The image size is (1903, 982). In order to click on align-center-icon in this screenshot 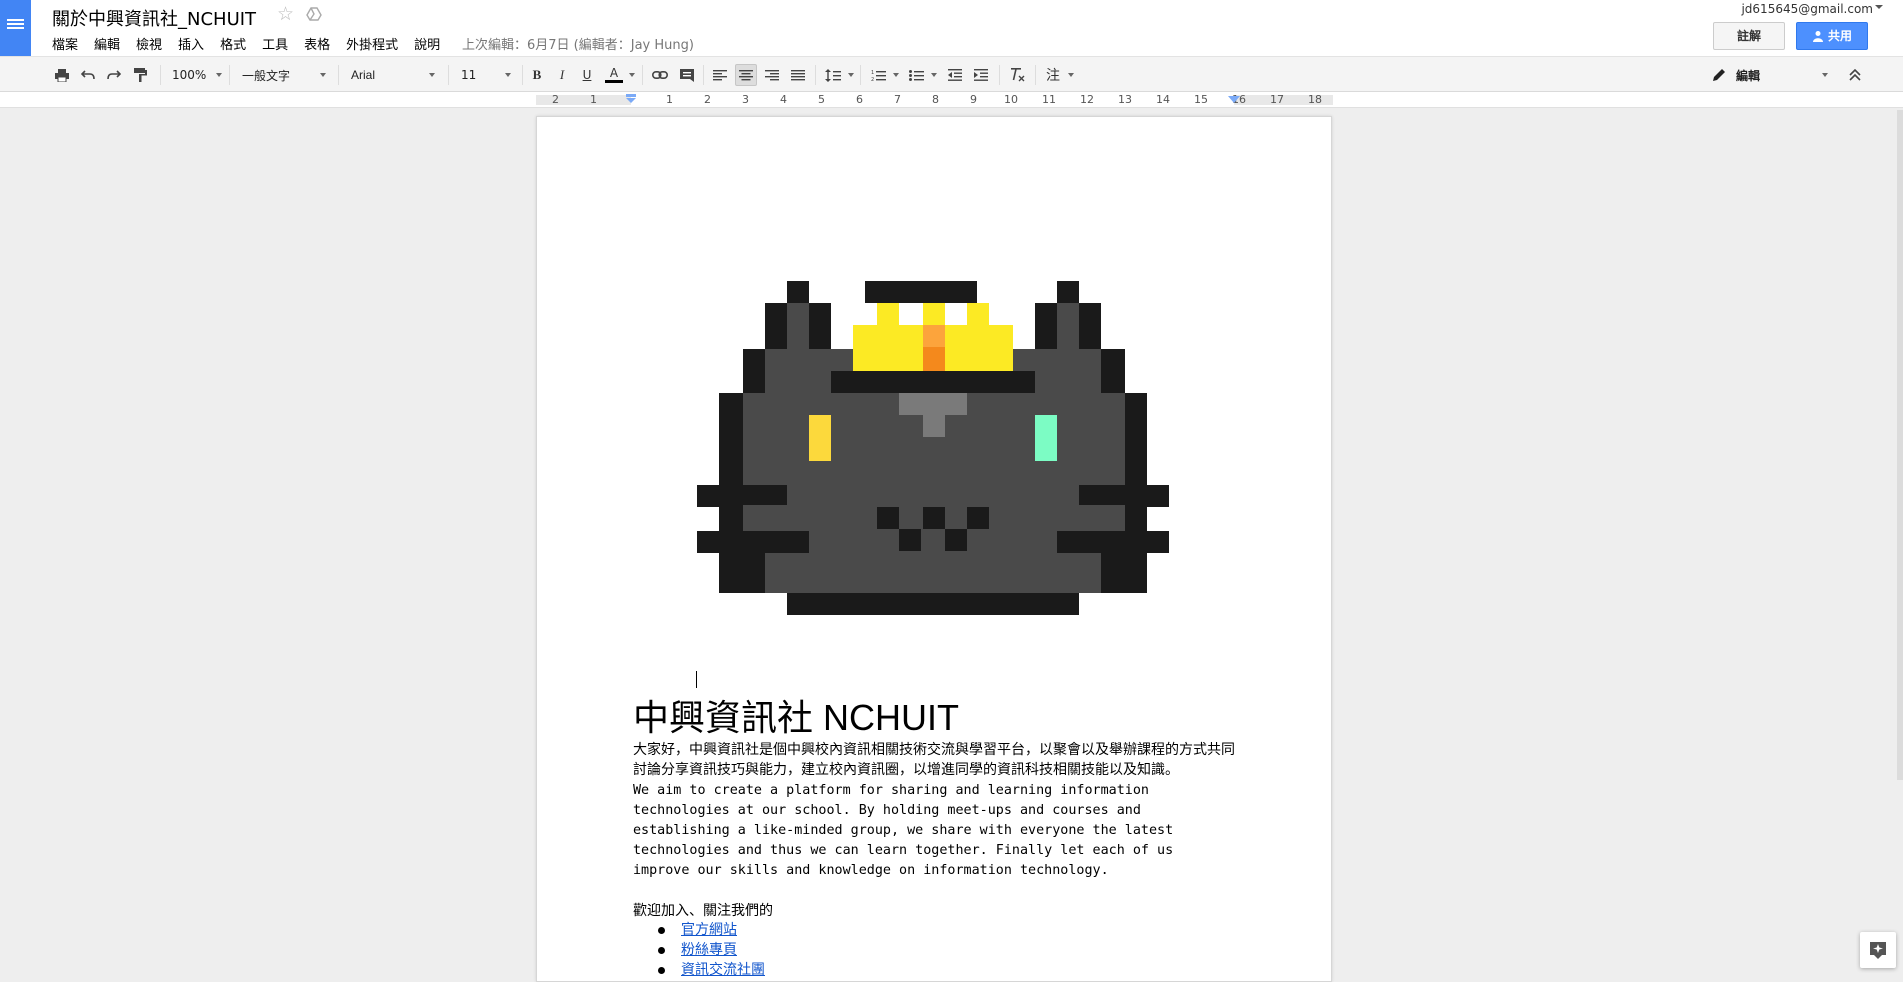, I will do `click(746, 75)`.